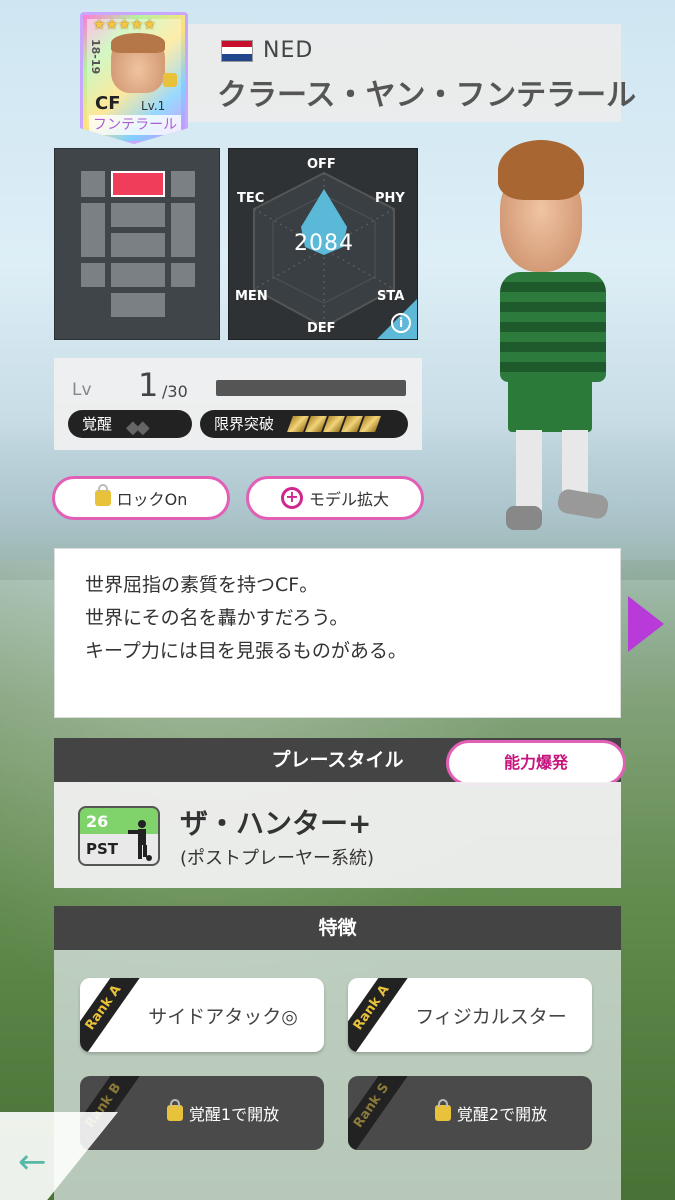  What do you see at coordinates (217, 618) in the screenshot?
I see `description-line: 世界にその名を轟かすだろう。` at bounding box center [217, 618].